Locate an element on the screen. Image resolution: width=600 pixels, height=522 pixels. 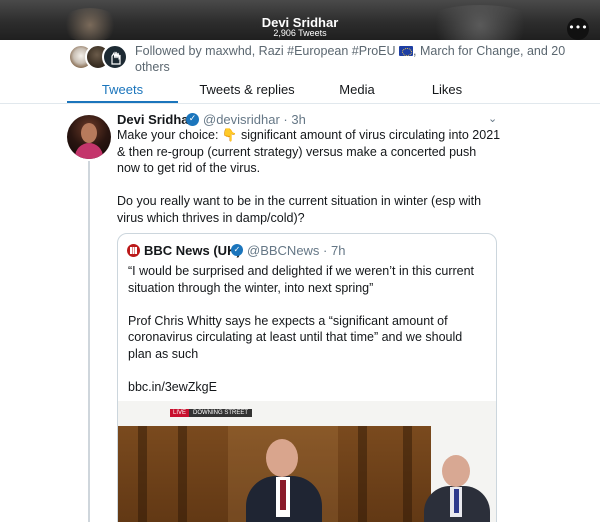
tweet-handle-time: @devisridhar · 3h is located at coordinates (254, 119).